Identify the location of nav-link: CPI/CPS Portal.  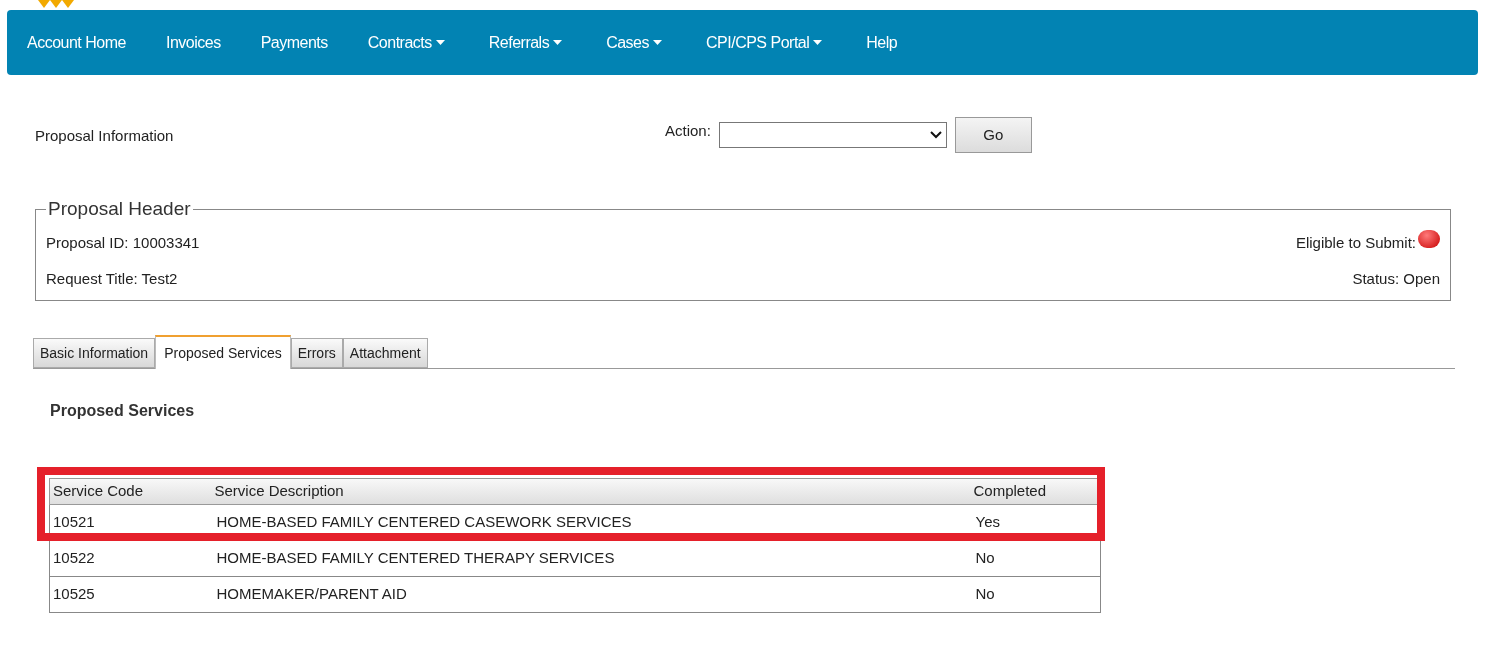
(764, 42).